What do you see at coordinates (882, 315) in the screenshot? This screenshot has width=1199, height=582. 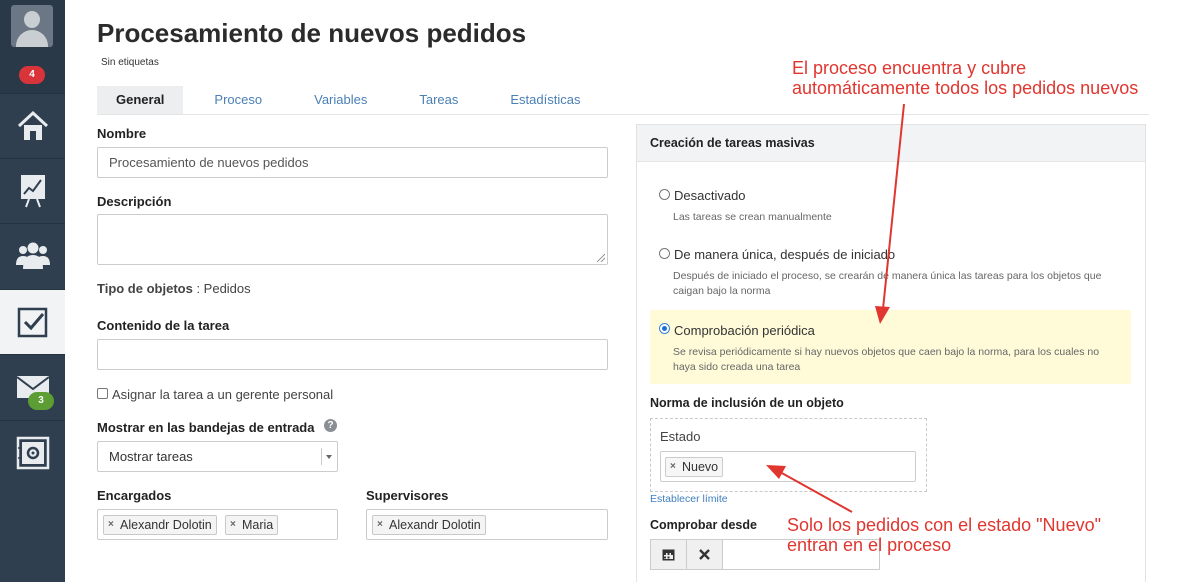 I see `arrowhead-down` at bounding box center [882, 315].